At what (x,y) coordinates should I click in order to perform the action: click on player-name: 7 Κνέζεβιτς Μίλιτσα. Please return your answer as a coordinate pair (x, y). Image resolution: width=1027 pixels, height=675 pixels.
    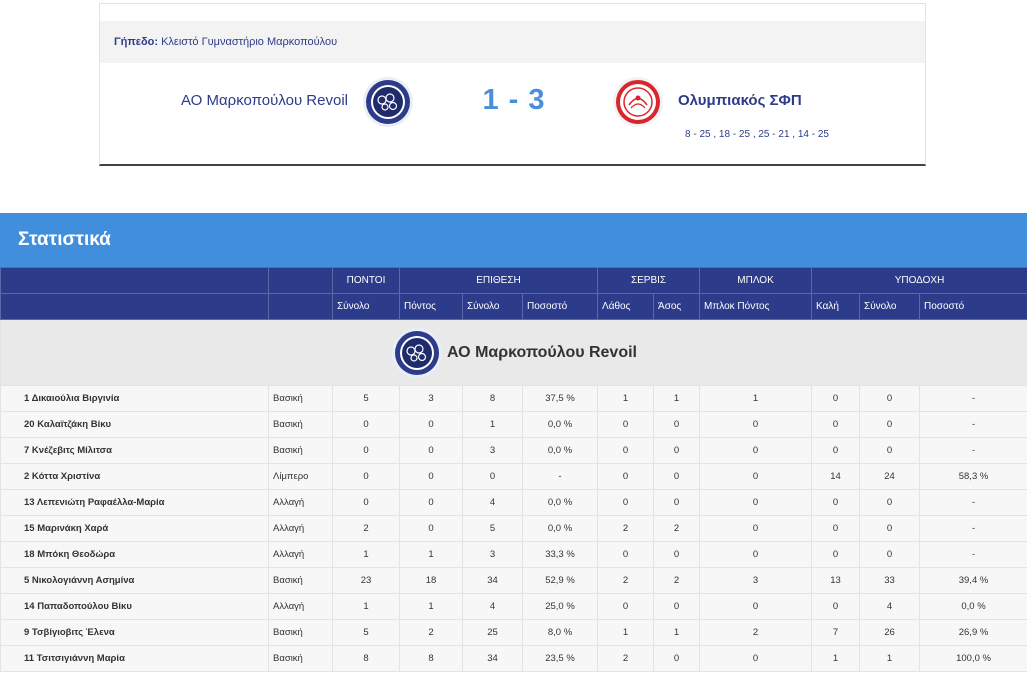
    Looking at the image, I should click on (134, 450).